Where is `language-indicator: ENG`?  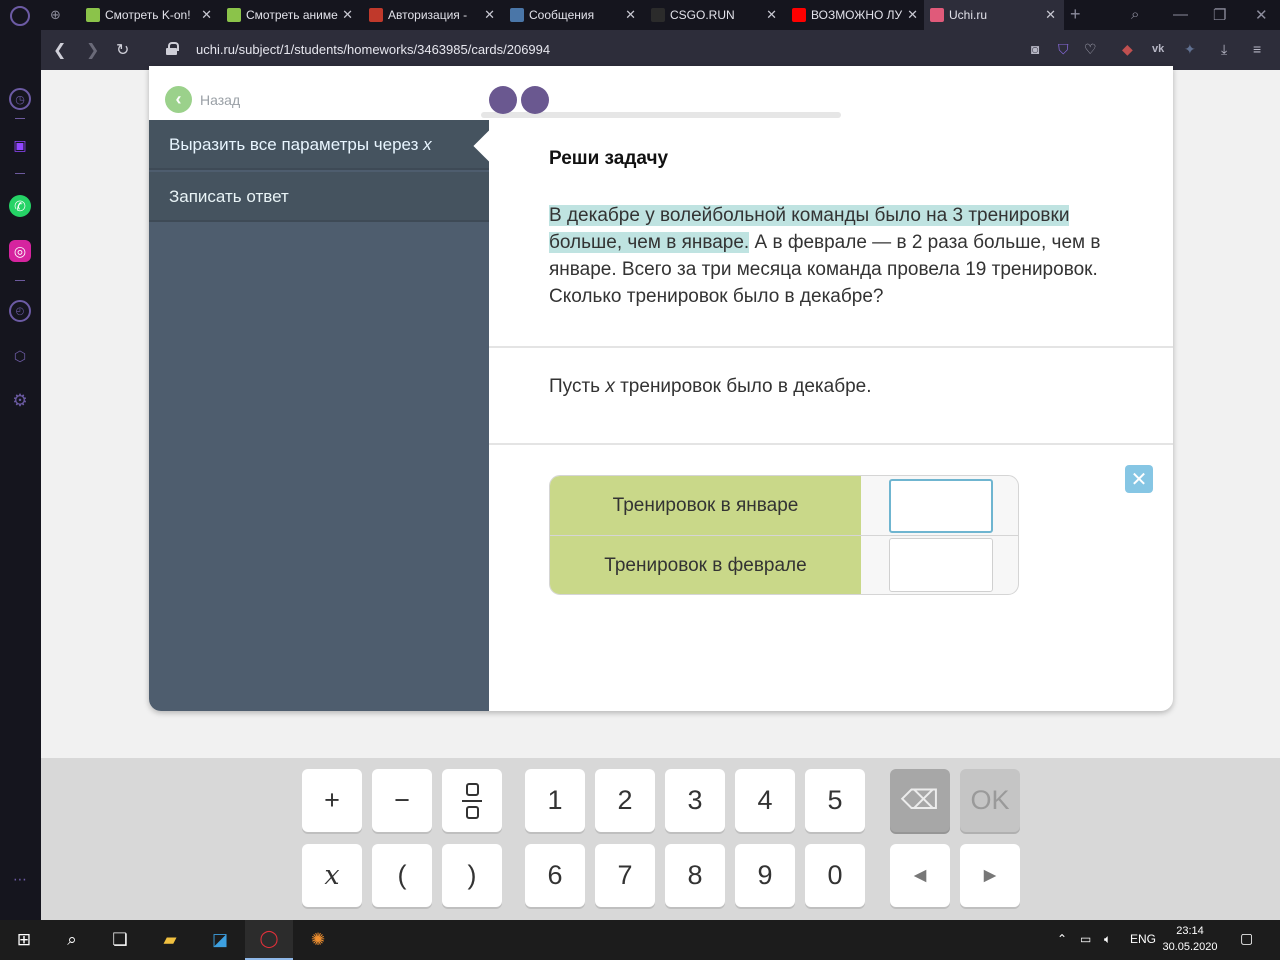
language-indicator: ENG is located at coordinates (1143, 939).